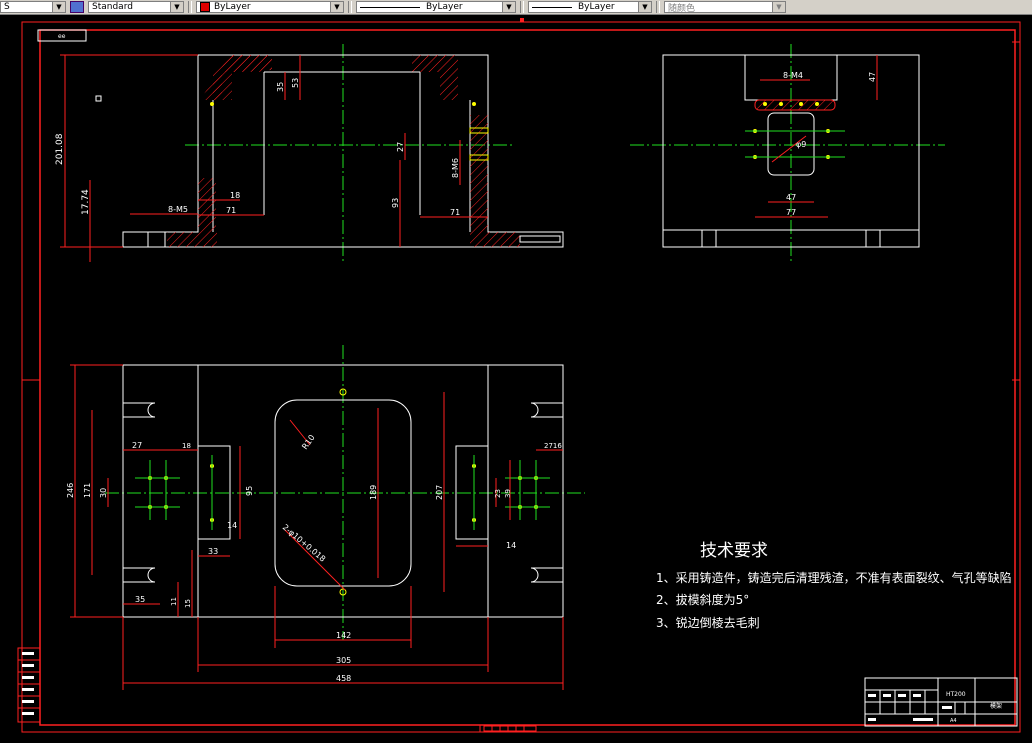 This screenshot has width=1032, height=743. What do you see at coordinates (140, 599) in the screenshot?
I see `dim-35-plan: 35` at bounding box center [140, 599].